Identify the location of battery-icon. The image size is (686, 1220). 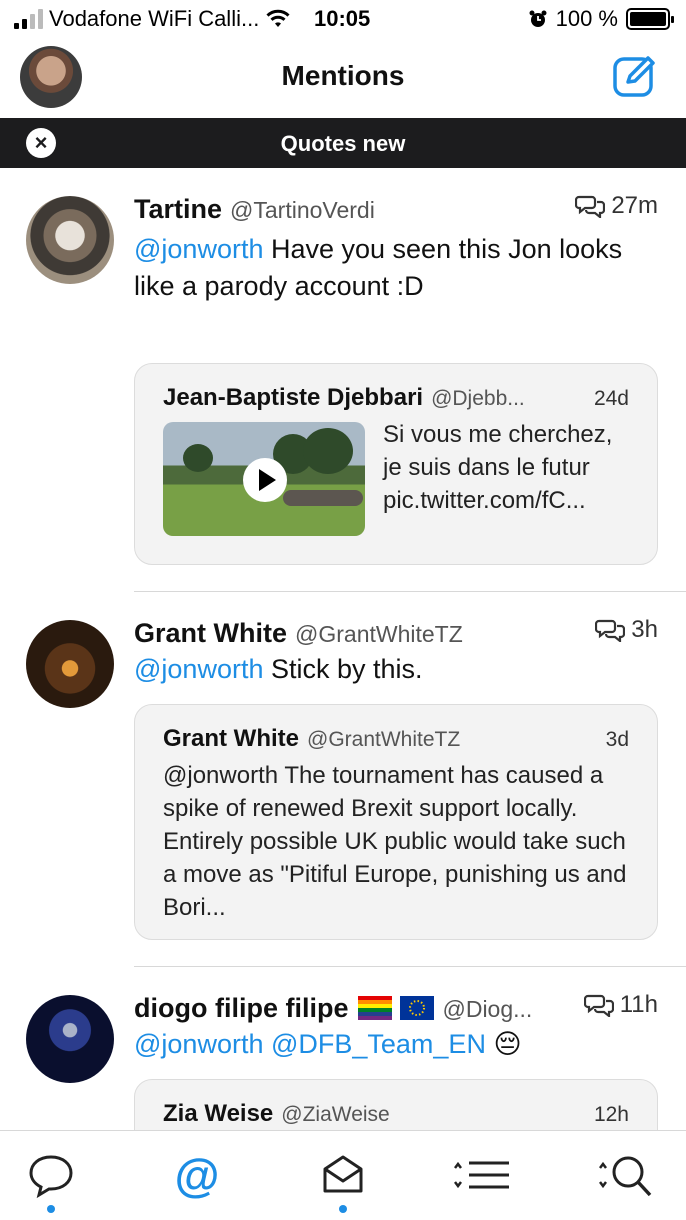
(650, 19).